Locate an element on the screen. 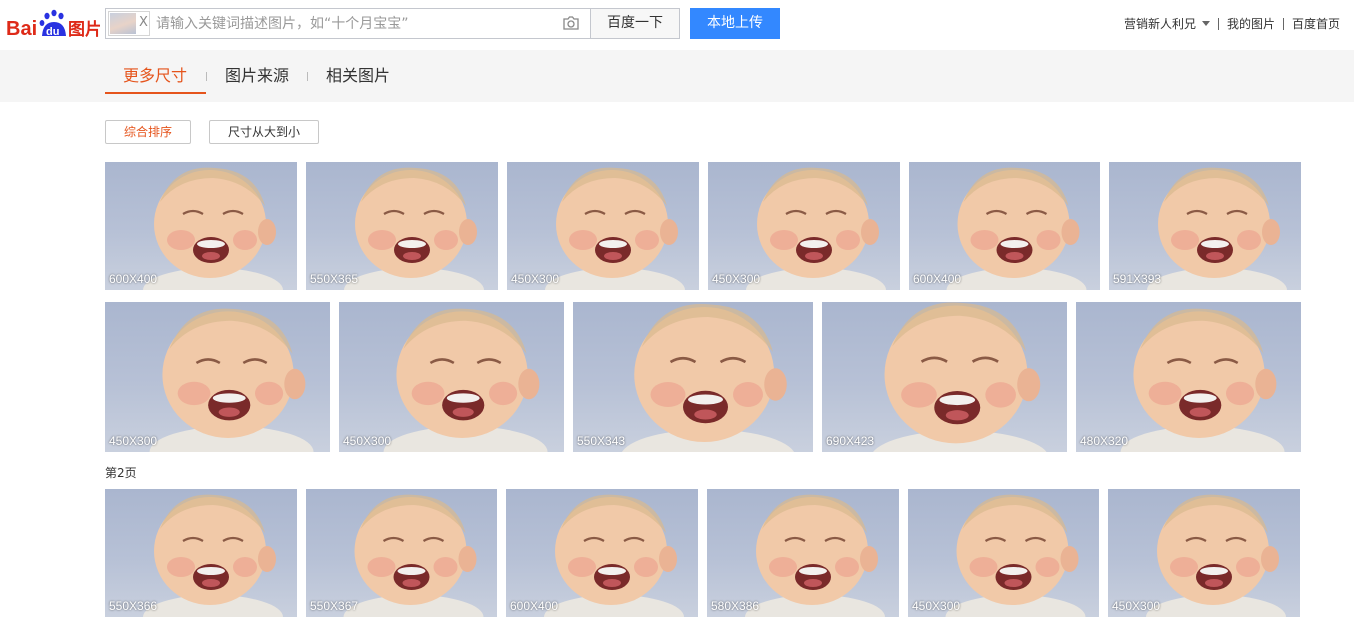 This screenshot has height=624, width=1354. search-box: X is located at coordinates (348, 23).